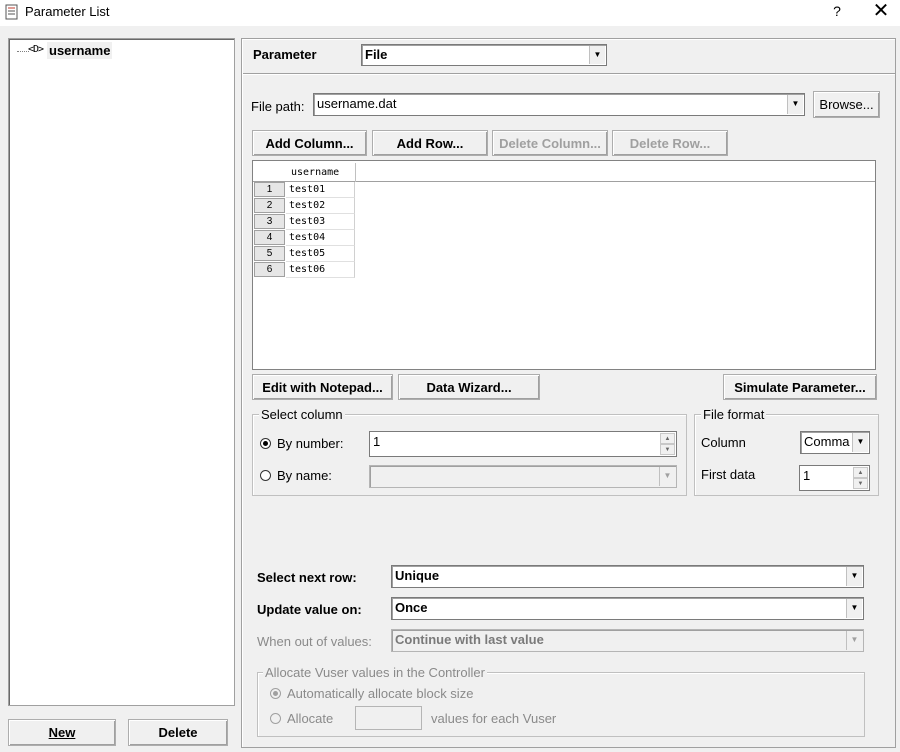 This screenshot has width=900, height=752. I want to click on out-of-values-select: Continue with last value ▼, so click(627, 640).